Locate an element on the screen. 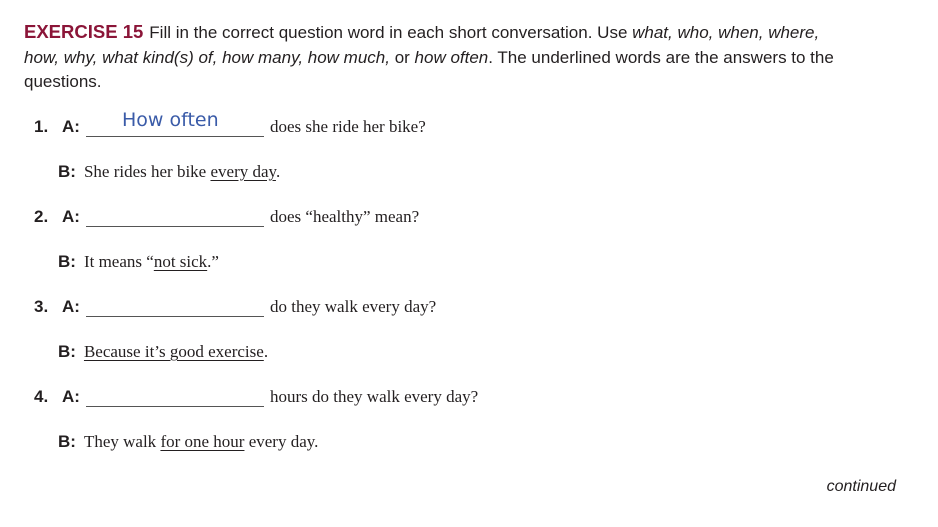 The image size is (938, 527). item-number: 3. is located at coordinates (41, 306).